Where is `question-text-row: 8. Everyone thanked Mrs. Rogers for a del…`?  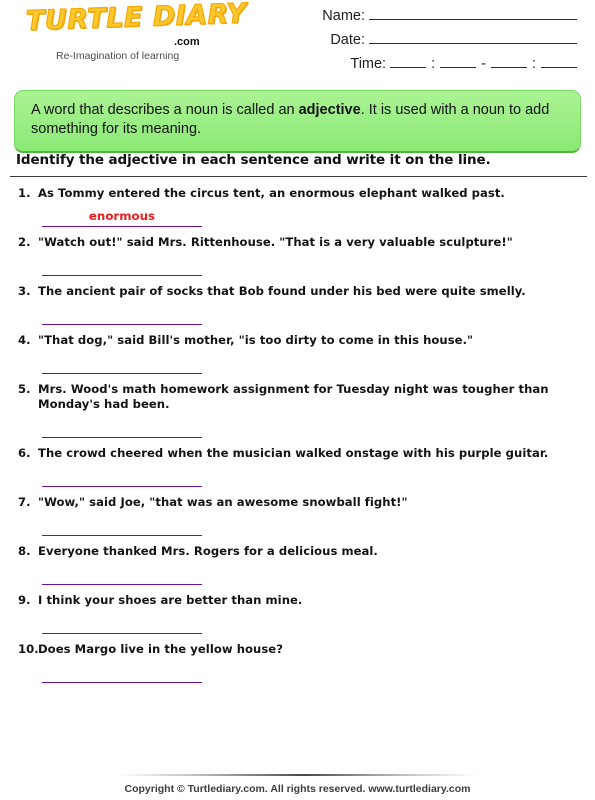
question-text-row: 8. Everyone thanked Mrs. Rogers for a del… is located at coordinates (297, 551).